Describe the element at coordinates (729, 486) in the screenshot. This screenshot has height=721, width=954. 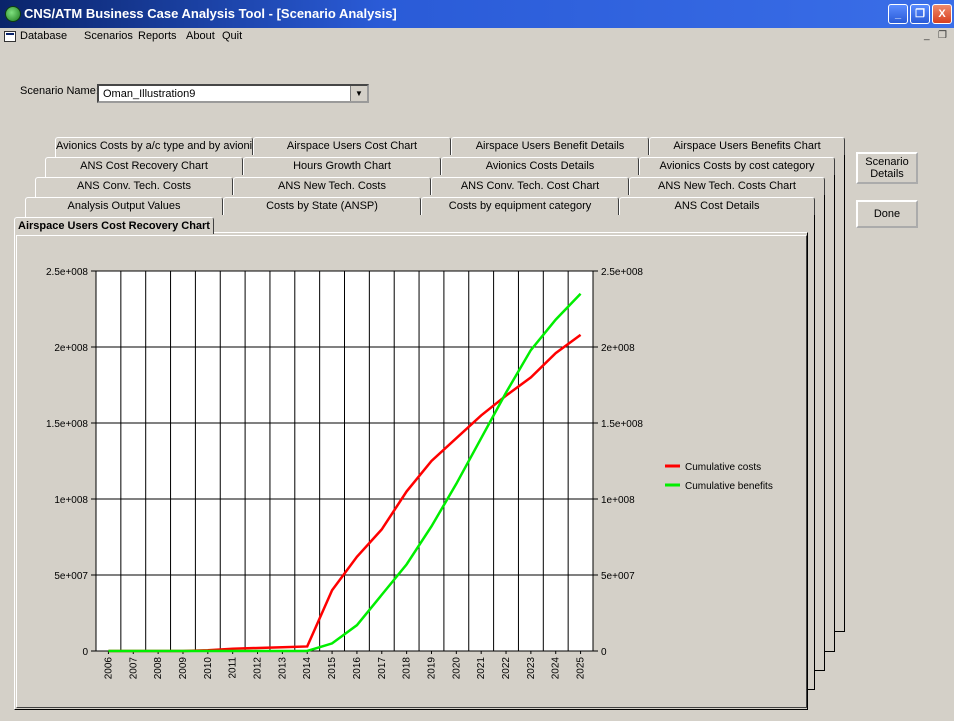
I see `legend-label: Cumulative benefits` at that location.